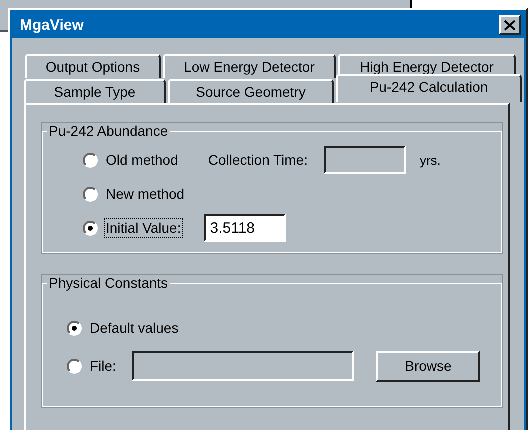 This screenshot has width=530, height=430. What do you see at coordinates (429, 88) in the screenshot?
I see `tab: Pu-242 Calculation` at bounding box center [429, 88].